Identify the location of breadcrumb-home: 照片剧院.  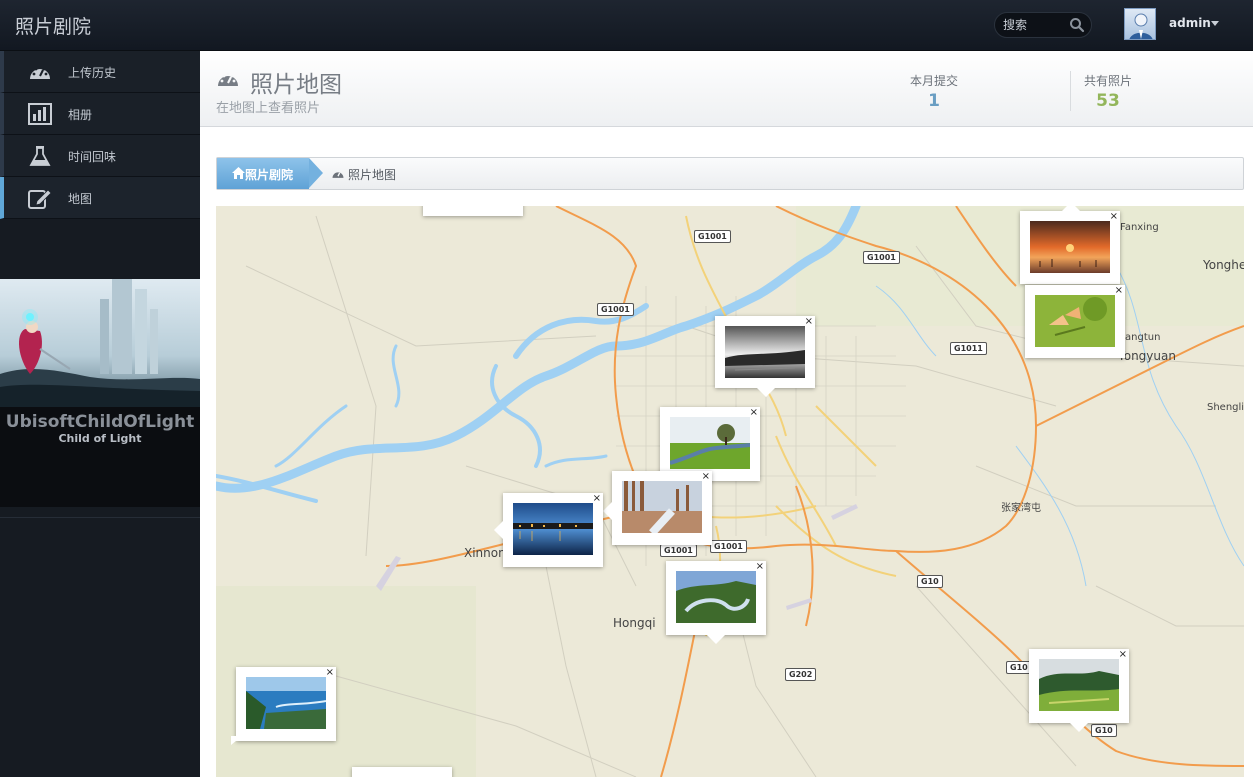
(263, 173).